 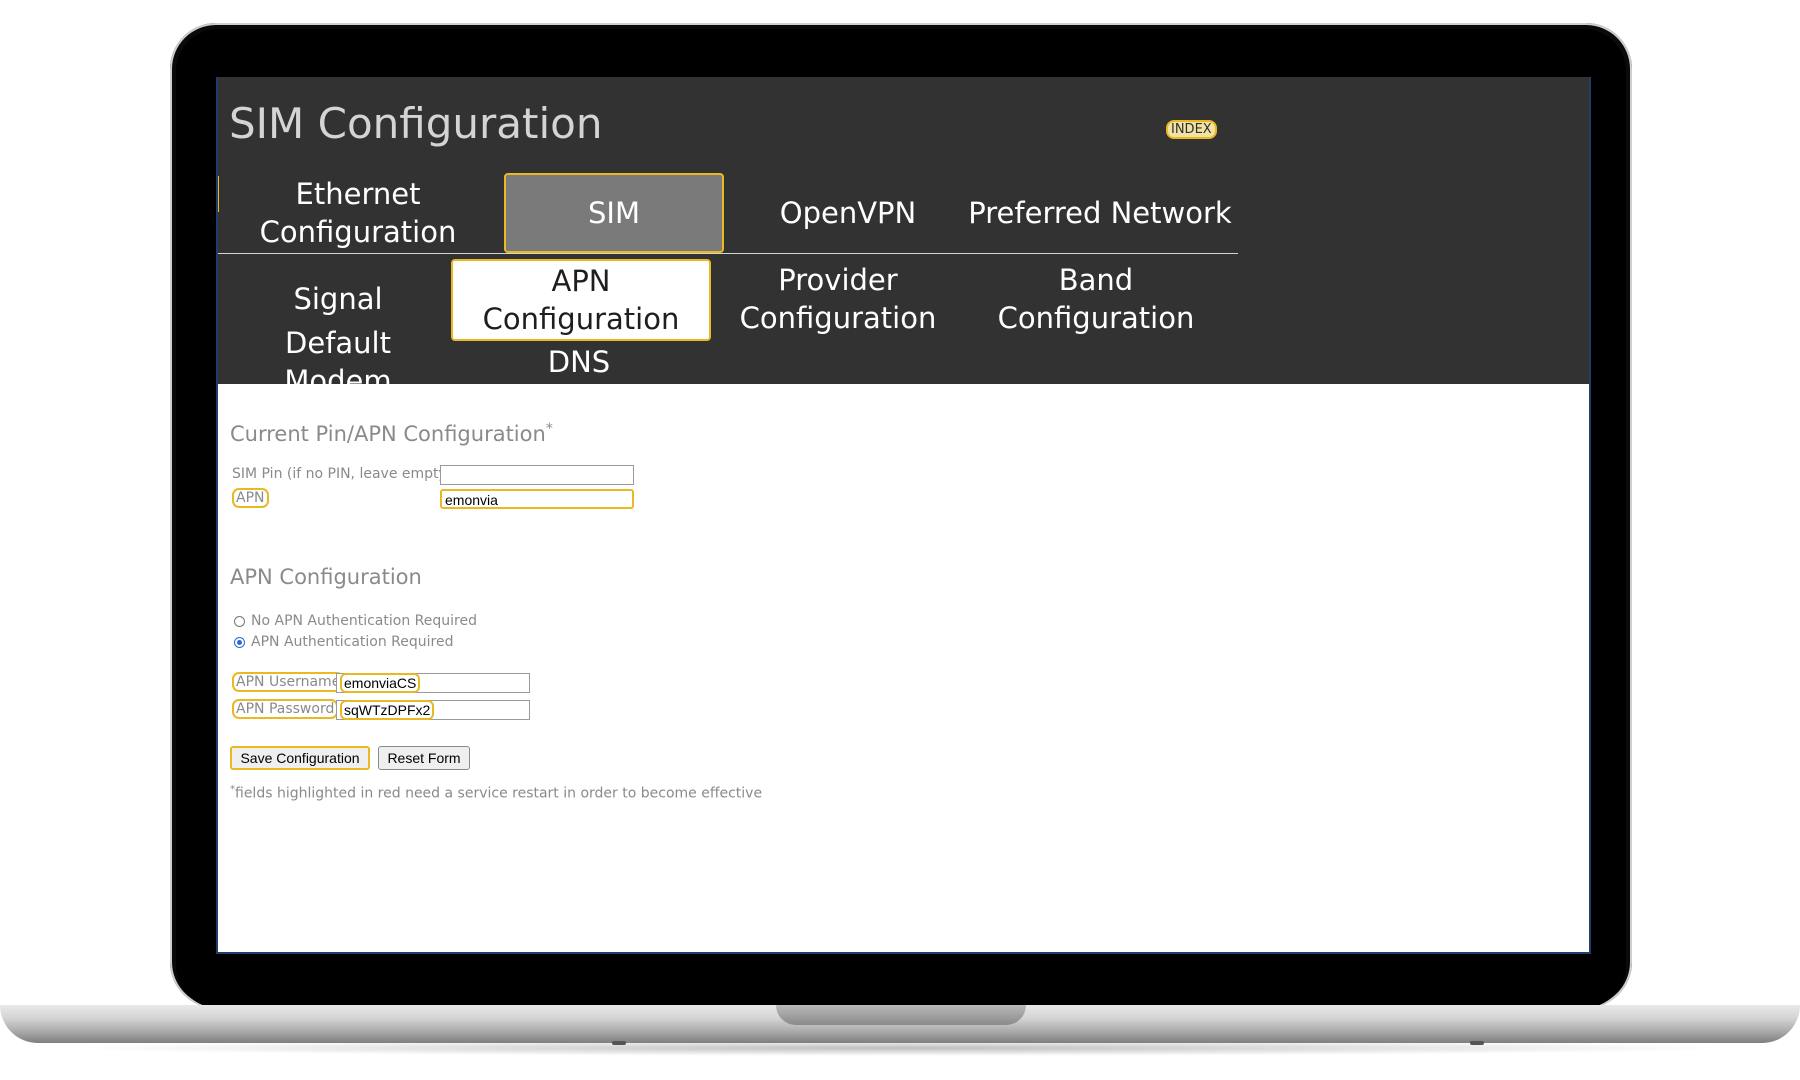 I want to click on apn-password-label-text: APN Password, so click(x=285, y=709).